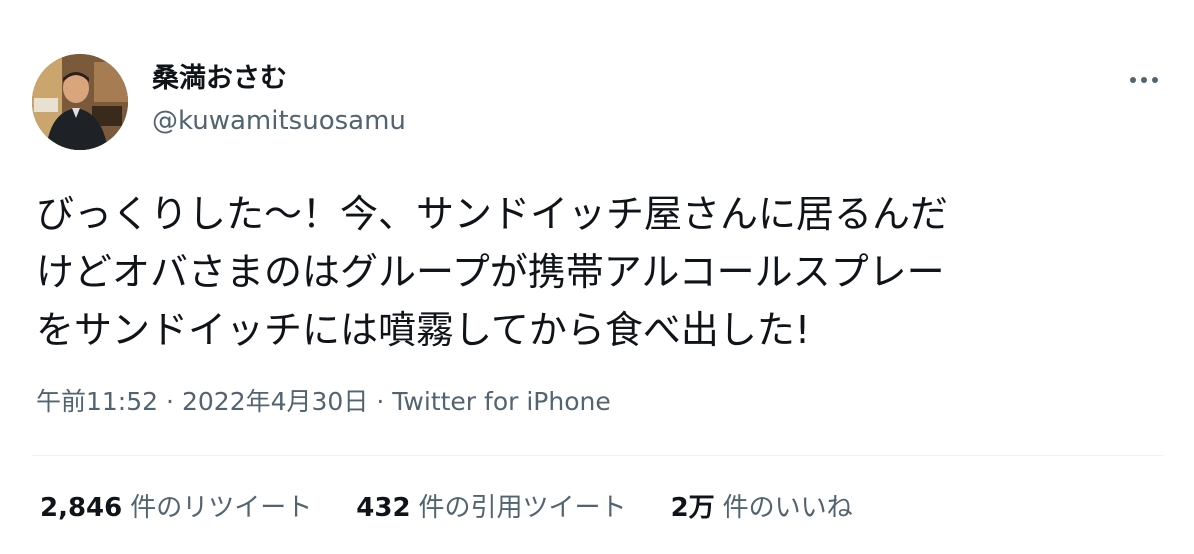  I want to click on more-options-button, so click(1144, 80).